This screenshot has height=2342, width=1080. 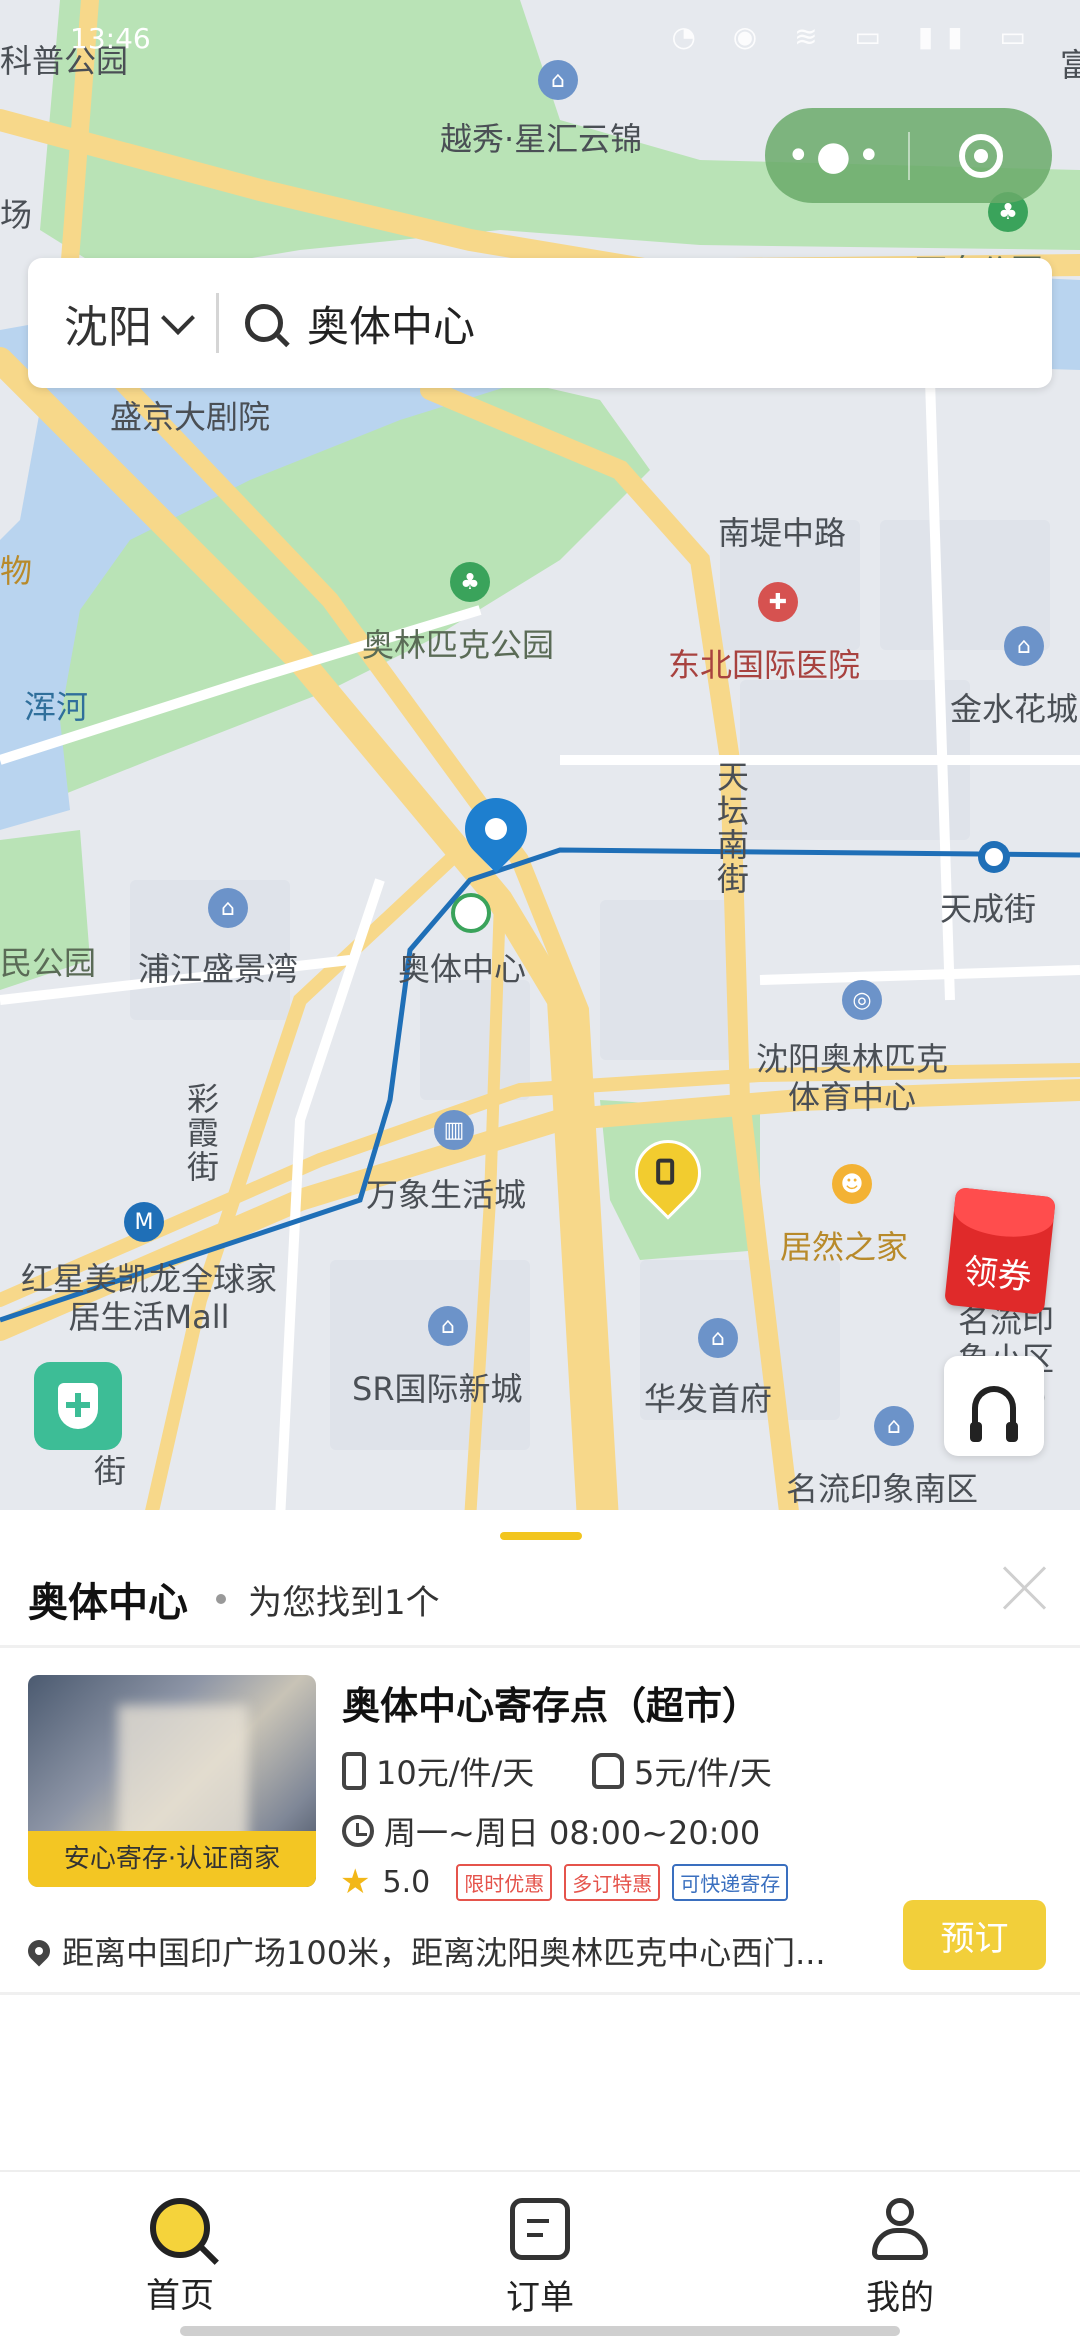 I want to click on map-label: 名流印象南区, so click(x=882, y=1489).